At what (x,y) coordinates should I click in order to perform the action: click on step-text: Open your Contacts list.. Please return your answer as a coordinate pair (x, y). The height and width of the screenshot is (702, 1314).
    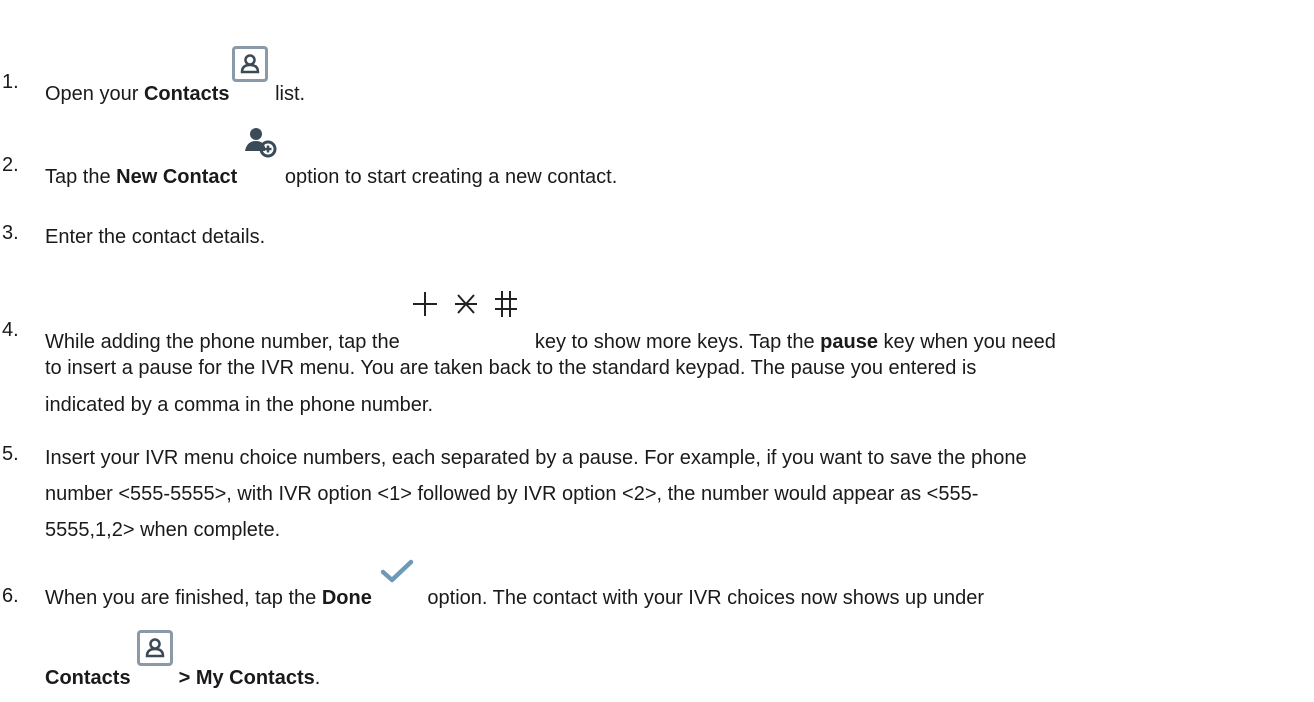
    Looking at the image, I should click on (674, 79).